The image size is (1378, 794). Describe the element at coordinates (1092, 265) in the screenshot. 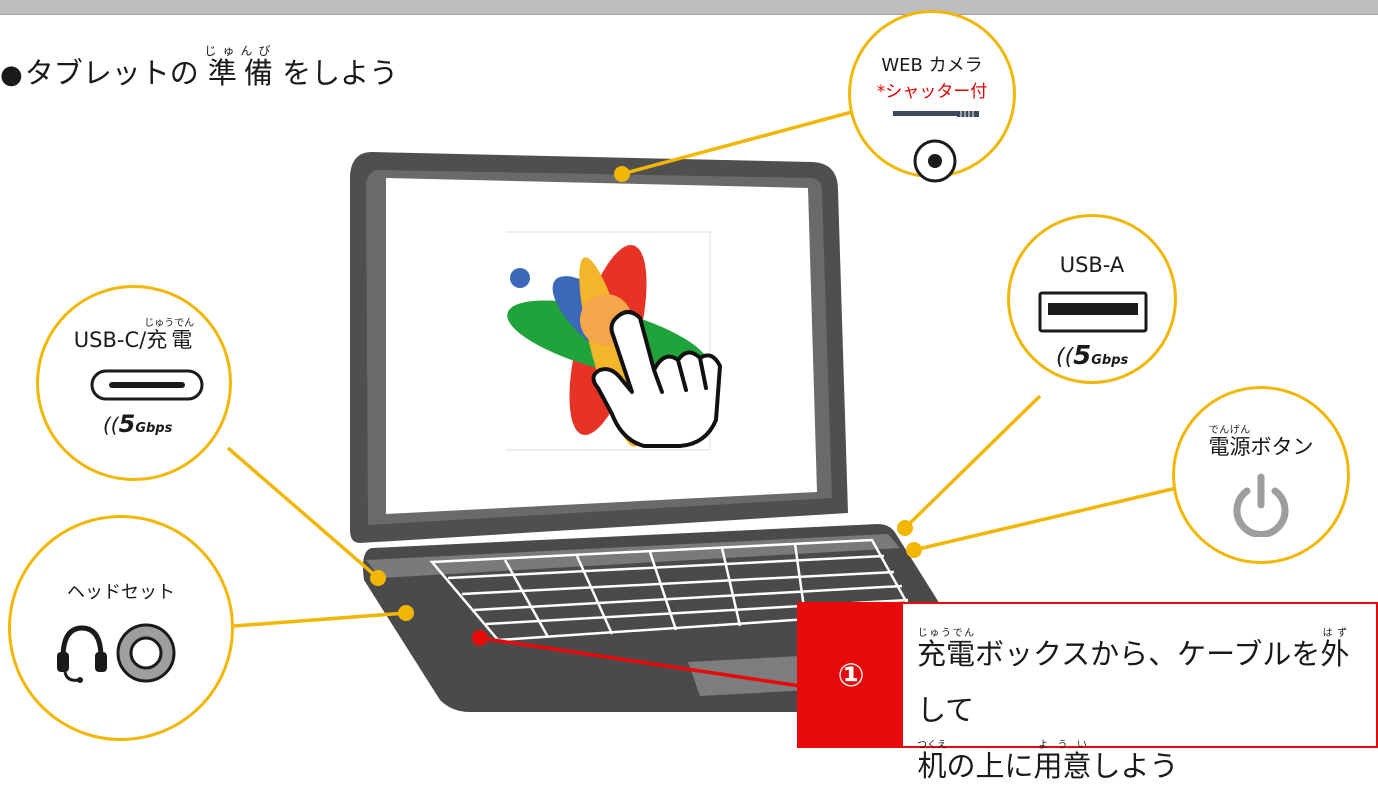

I see `usb-a-title: USB-A` at that location.